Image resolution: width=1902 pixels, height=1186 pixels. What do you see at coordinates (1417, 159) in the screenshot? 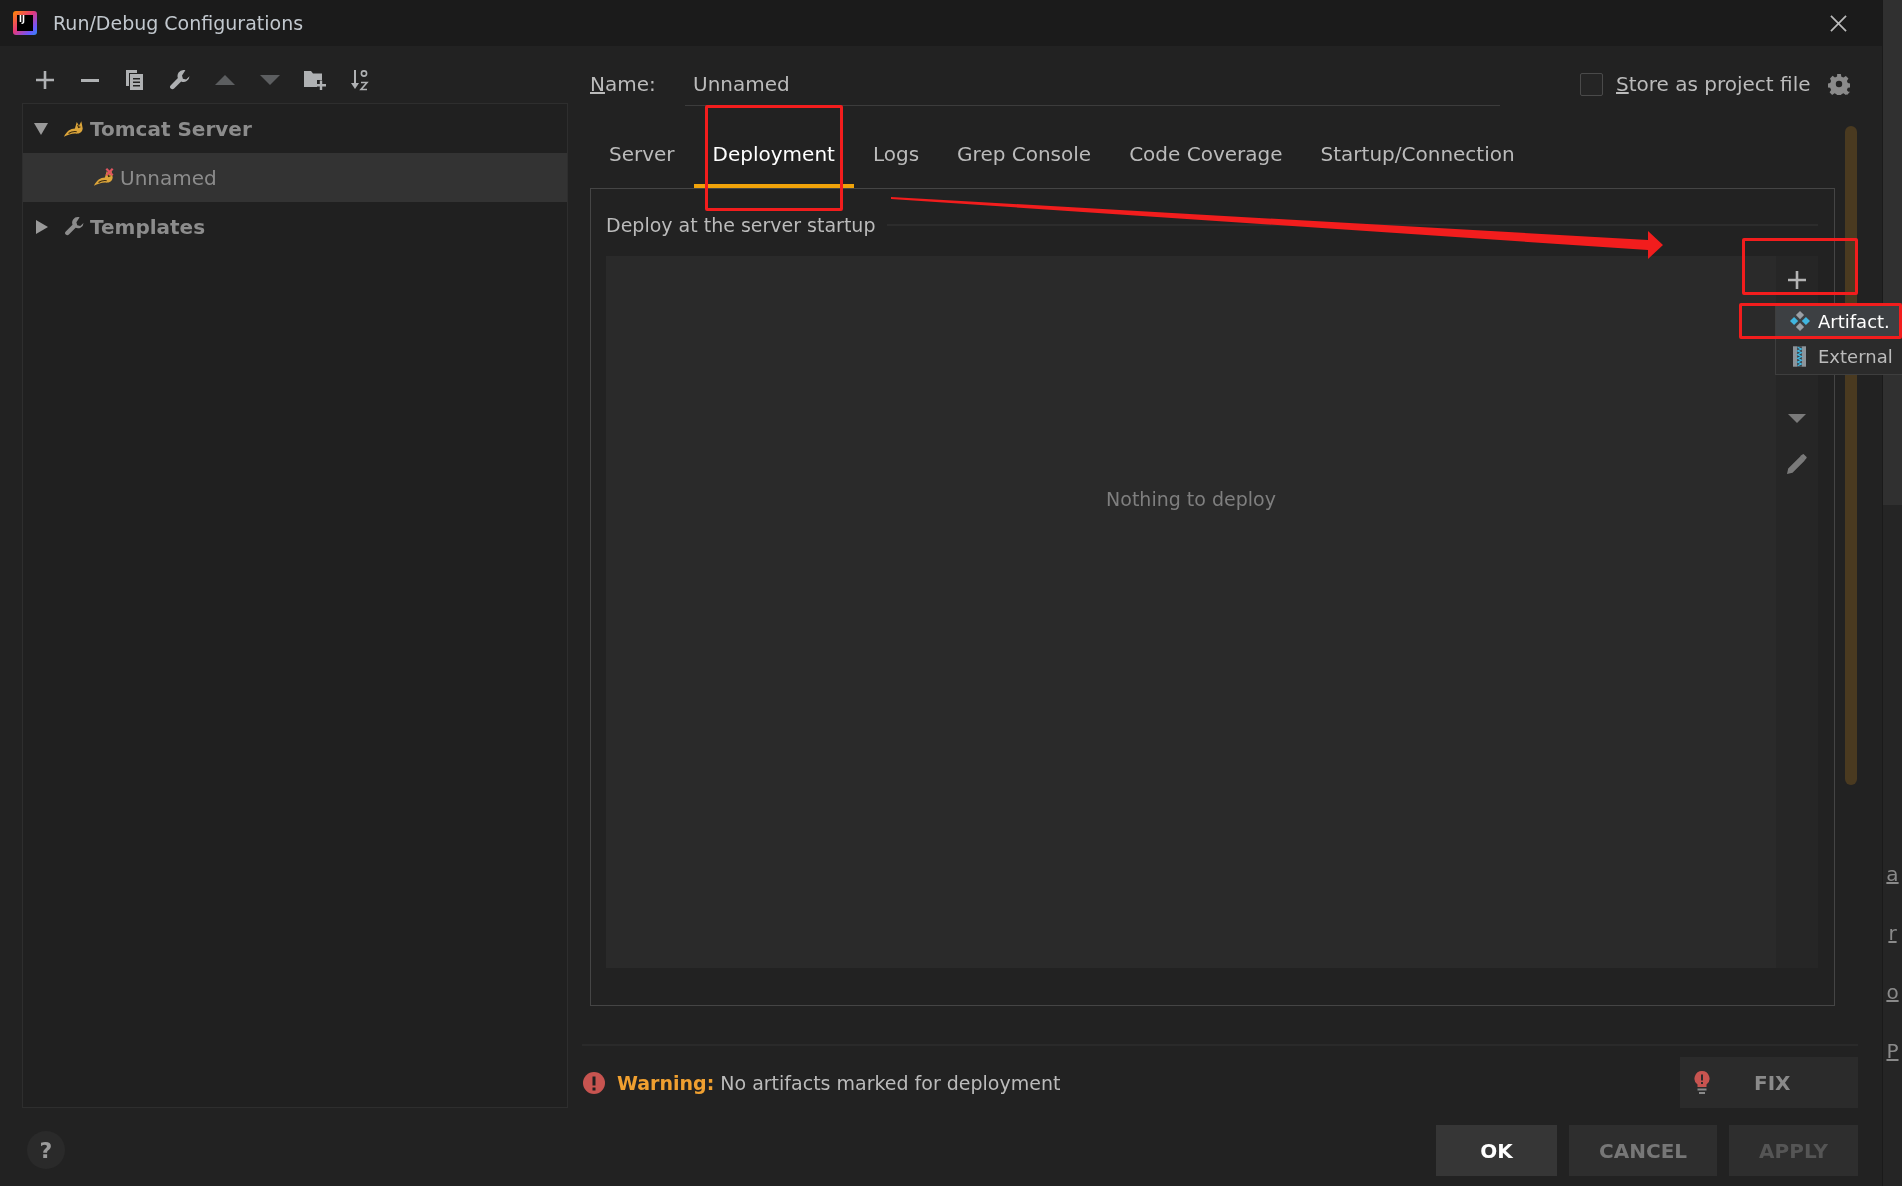
I see `tab: Startup/Connection` at bounding box center [1417, 159].